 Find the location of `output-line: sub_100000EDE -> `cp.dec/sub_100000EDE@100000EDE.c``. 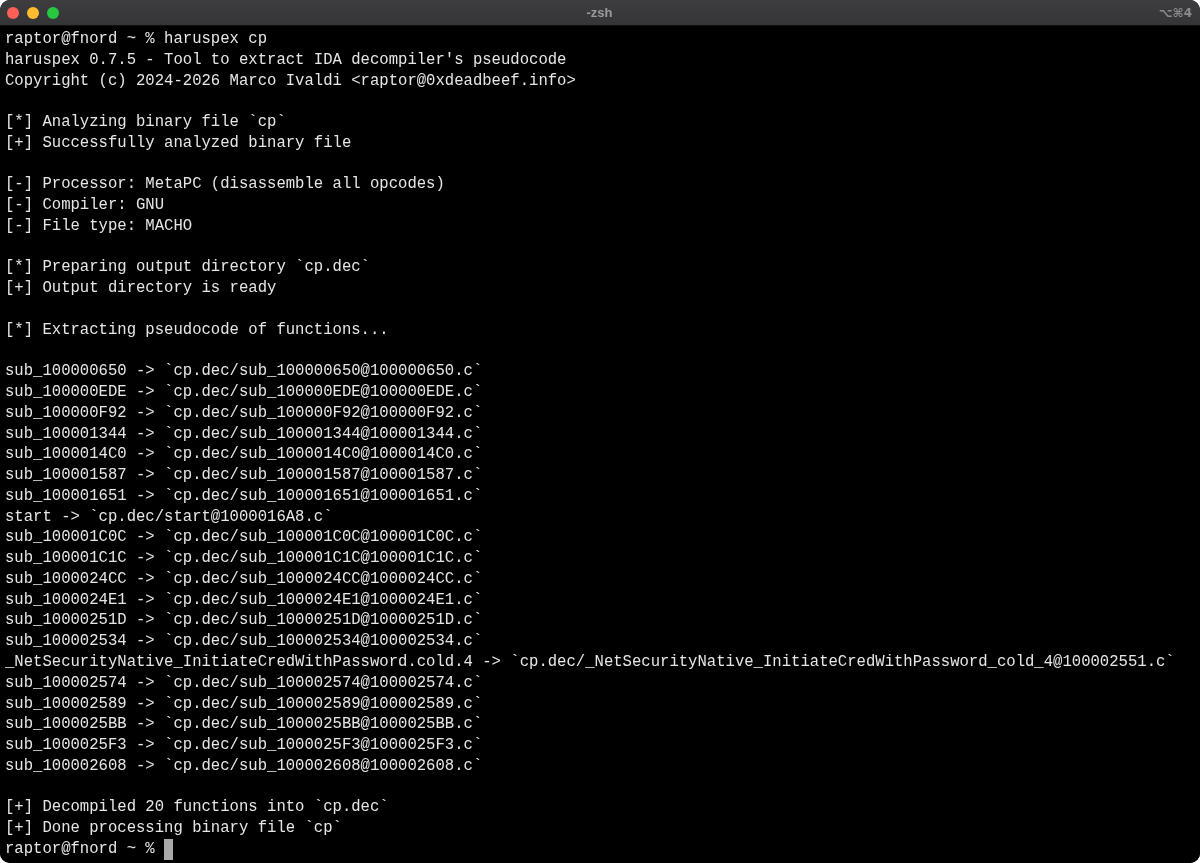

output-line: sub_100000EDE -> `cp.dec/sub_100000EDE@100000EDE.c` is located at coordinates (244, 392).